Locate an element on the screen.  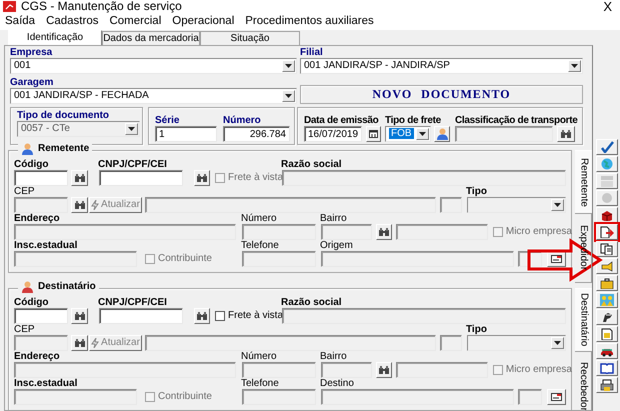
text-field: 16/07/2019 is located at coordinates (333, 134).